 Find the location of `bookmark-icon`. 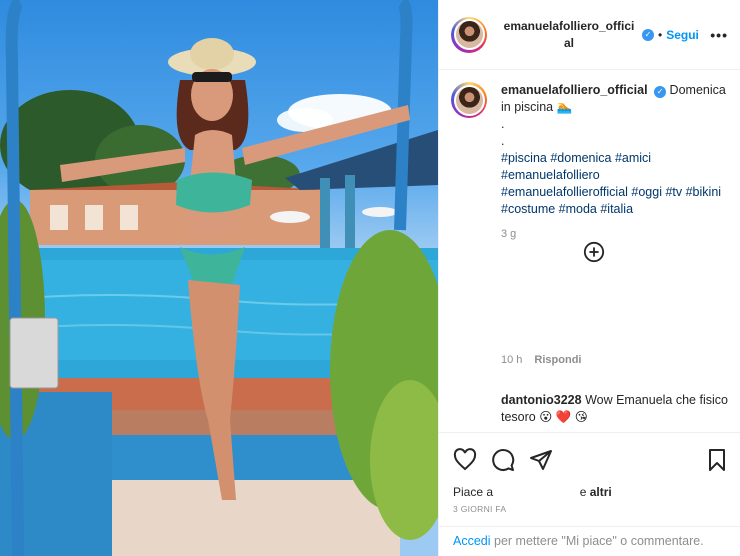

bookmark-icon is located at coordinates (717, 460).